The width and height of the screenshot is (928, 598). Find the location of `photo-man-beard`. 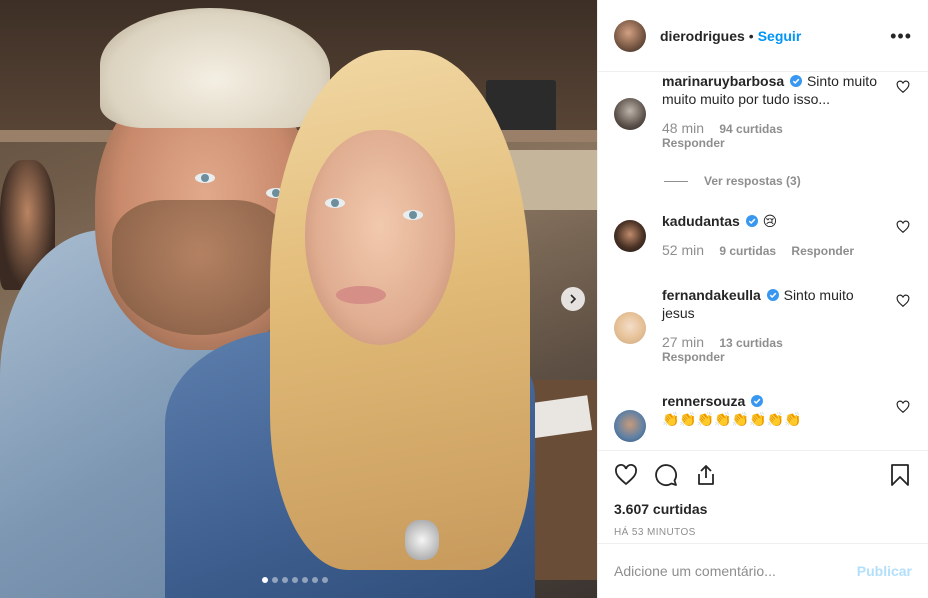

photo-man-beard is located at coordinates (199, 267).